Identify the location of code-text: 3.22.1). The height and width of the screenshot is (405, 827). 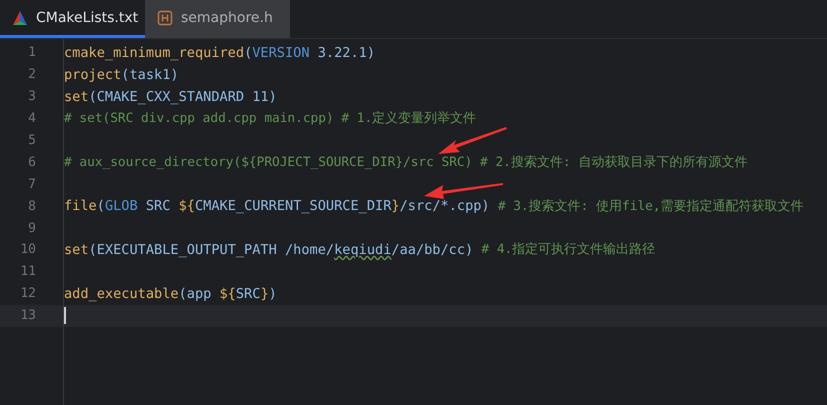
(346, 52).